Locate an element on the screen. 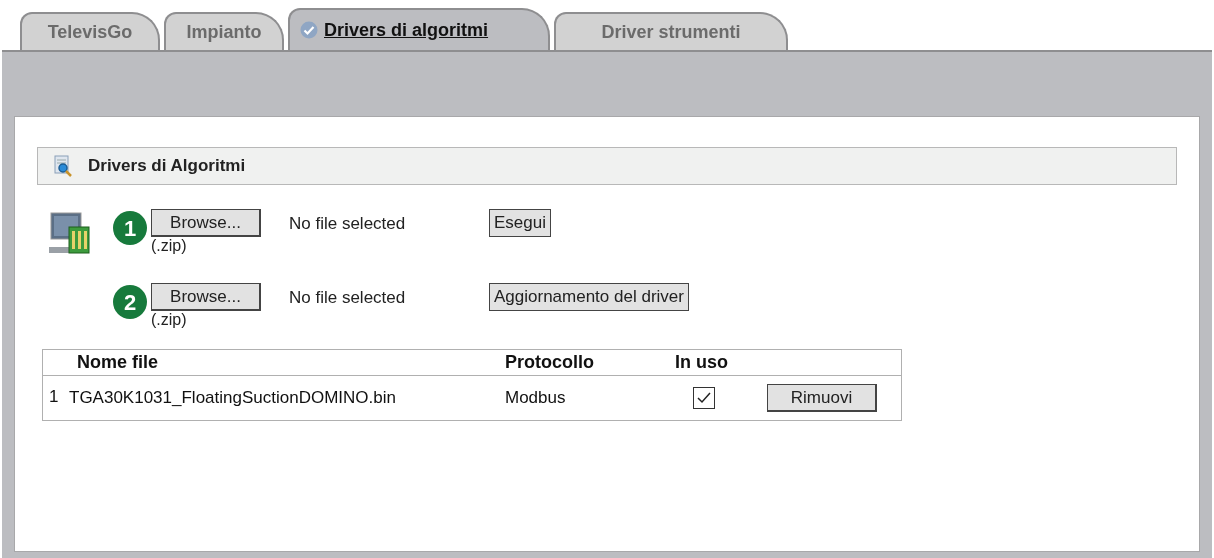 The image size is (1214, 558). column-header: Protocollo is located at coordinates (550, 362).